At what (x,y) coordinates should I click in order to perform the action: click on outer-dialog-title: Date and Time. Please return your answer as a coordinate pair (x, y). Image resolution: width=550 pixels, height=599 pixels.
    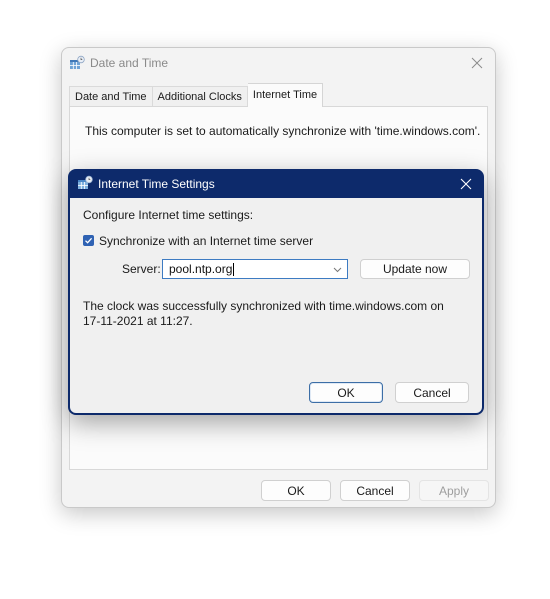
    Looking at the image, I should click on (129, 63).